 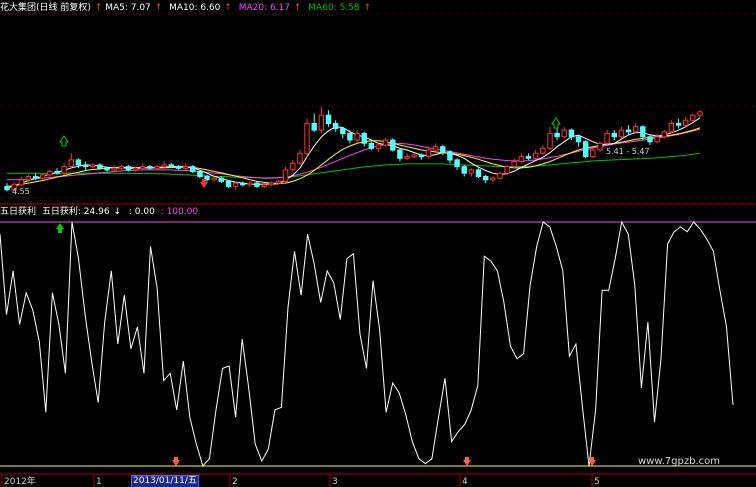 I want to click on hundred-line-label: : 100.00, so click(x=179, y=212).